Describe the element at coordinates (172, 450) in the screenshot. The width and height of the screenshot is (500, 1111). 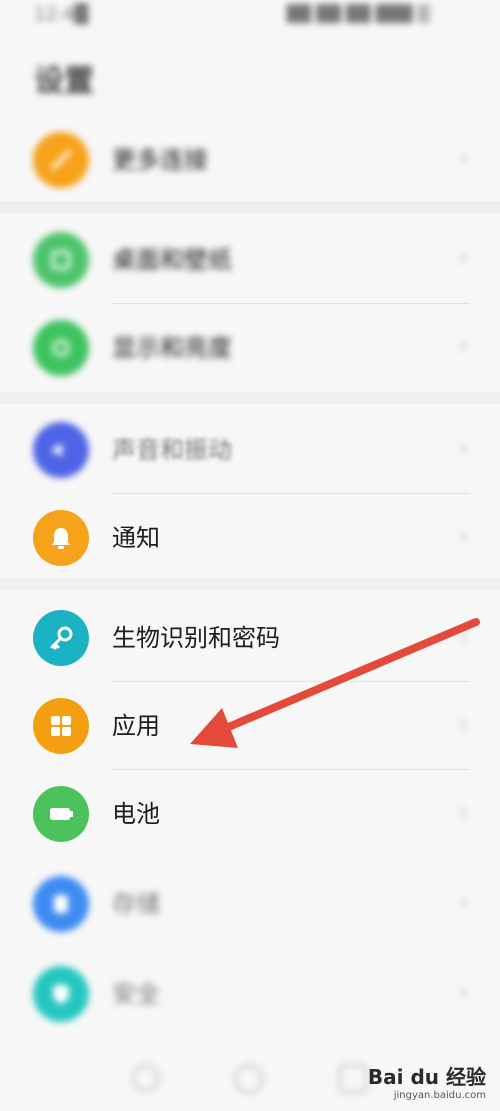
I see `settings-item-label: 声音和振动` at that location.